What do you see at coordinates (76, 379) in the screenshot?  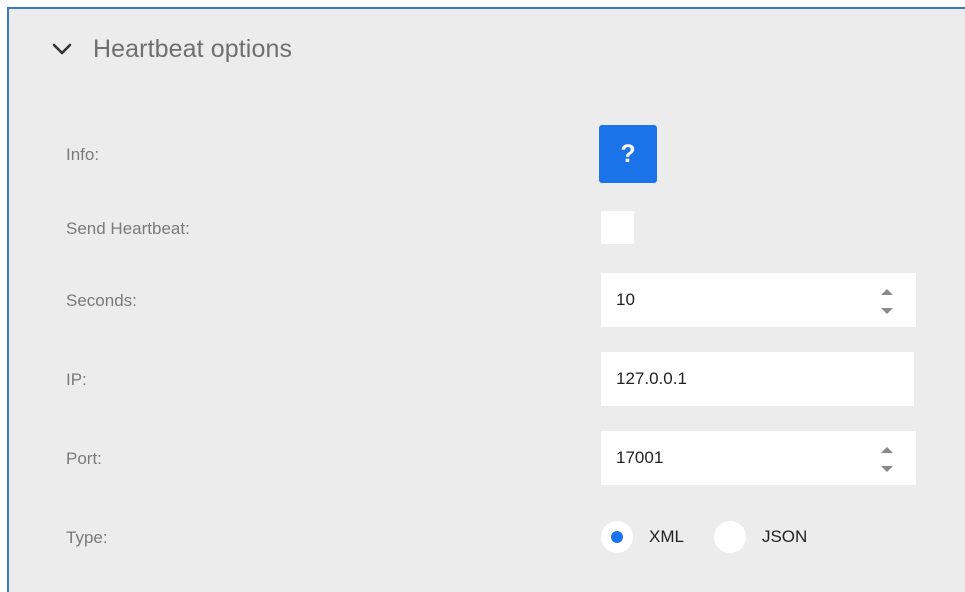 I see `ip-label: IP:` at bounding box center [76, 379].